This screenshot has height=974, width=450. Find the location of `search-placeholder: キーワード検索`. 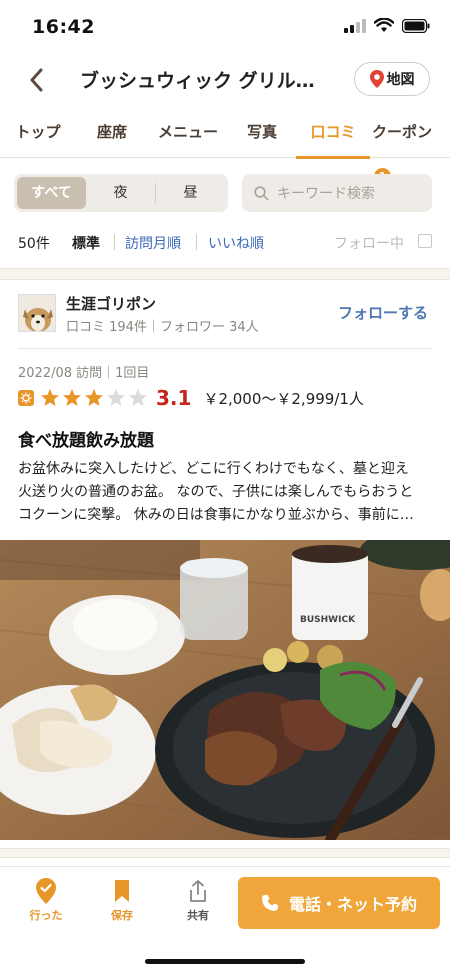

search-placeholder: キーワード検索 is located at coordinates (326, 194).